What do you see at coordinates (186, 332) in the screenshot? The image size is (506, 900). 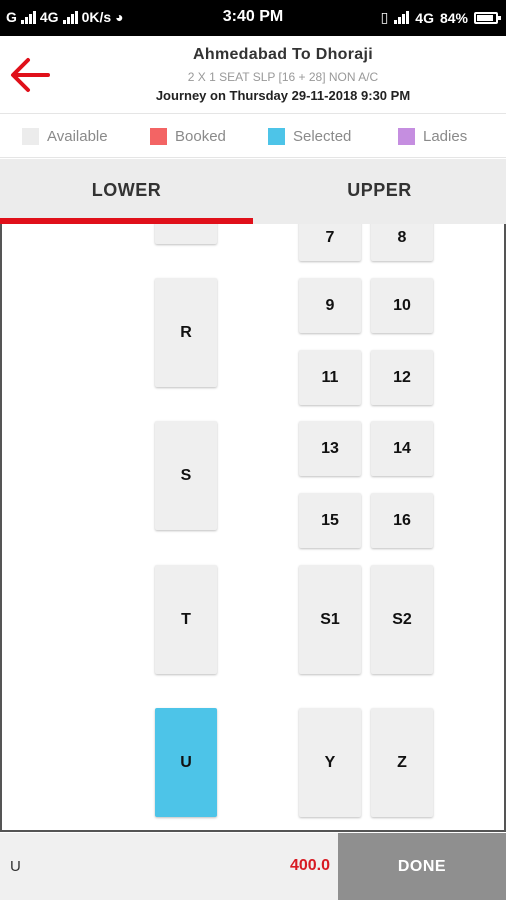 I see `seat-R: R` at bounding box center [186, 332].